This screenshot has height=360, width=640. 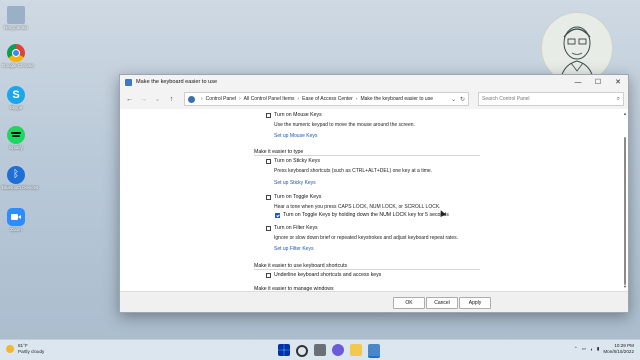 What do you see at coordinates (277, 215) in the screenshot?
I see `toggle-keys-numlock-checkbox` at bounding box center [277, 215].